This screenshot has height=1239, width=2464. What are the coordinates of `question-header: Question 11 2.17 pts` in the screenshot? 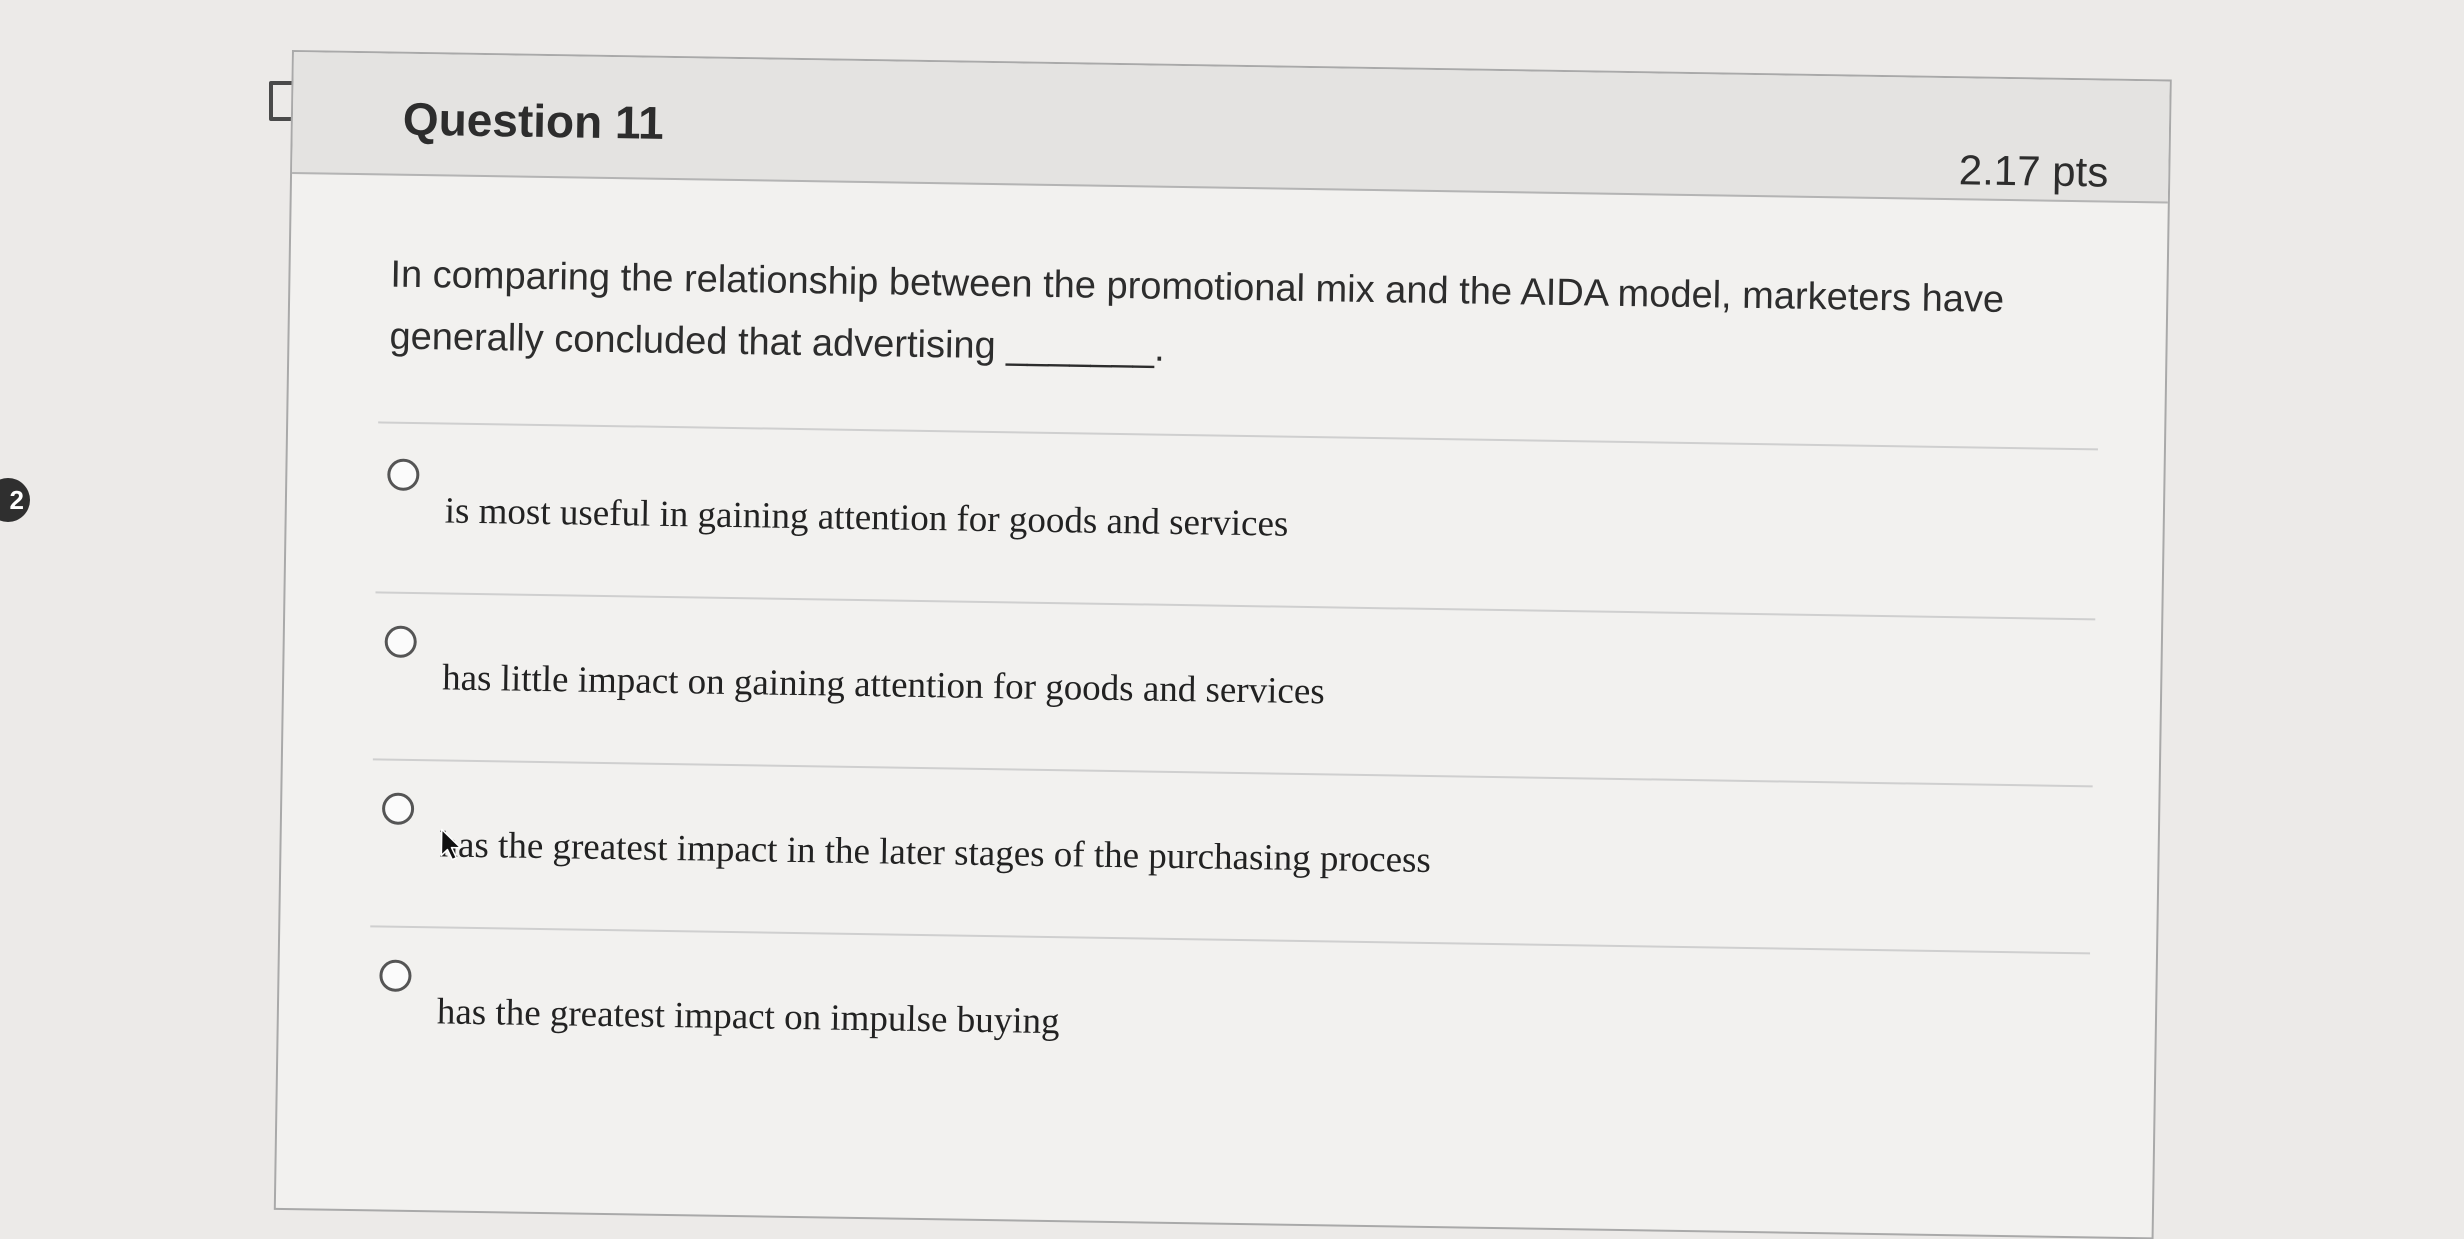 It's located at (1231, 128).